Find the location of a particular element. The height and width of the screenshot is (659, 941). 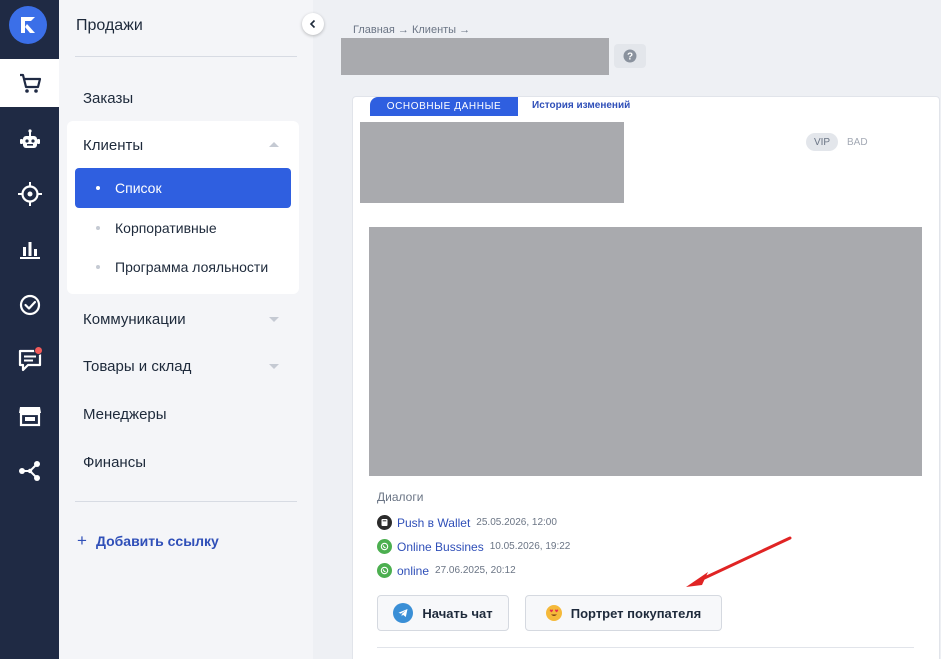

question-icon: ? is located at coordinates (630, 56).